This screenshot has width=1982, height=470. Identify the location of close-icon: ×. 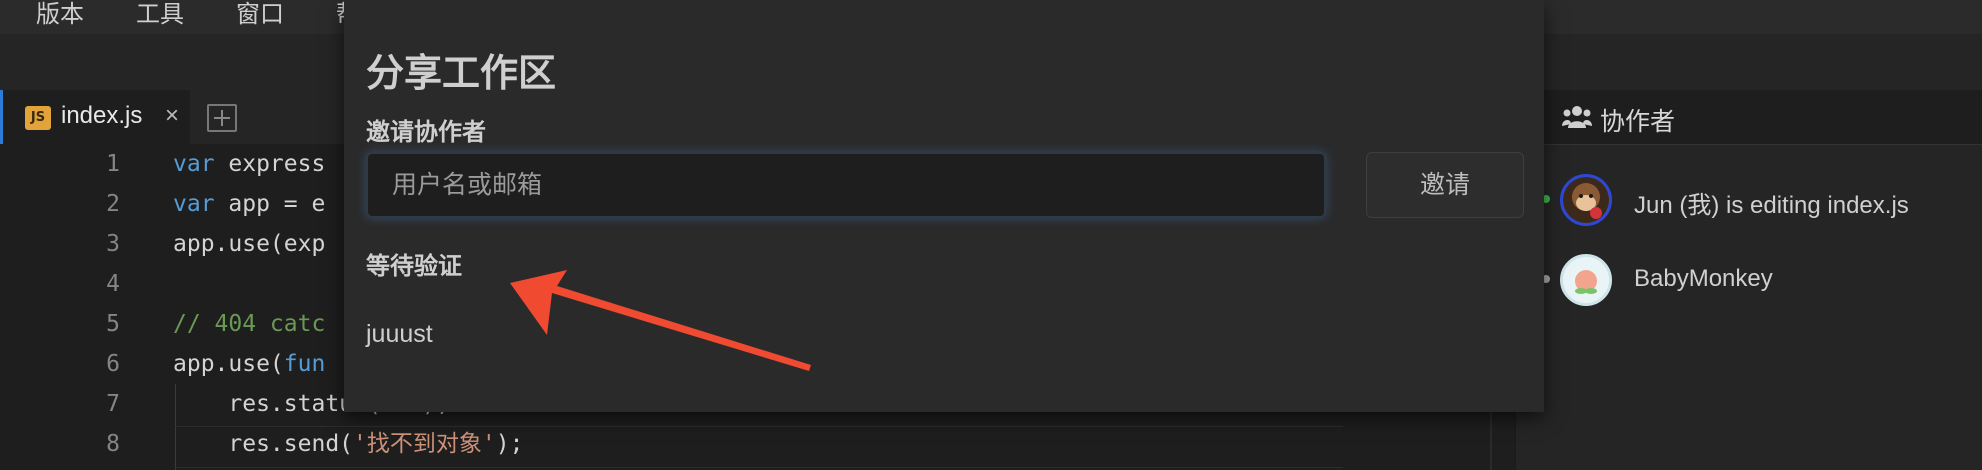
(172, 116).